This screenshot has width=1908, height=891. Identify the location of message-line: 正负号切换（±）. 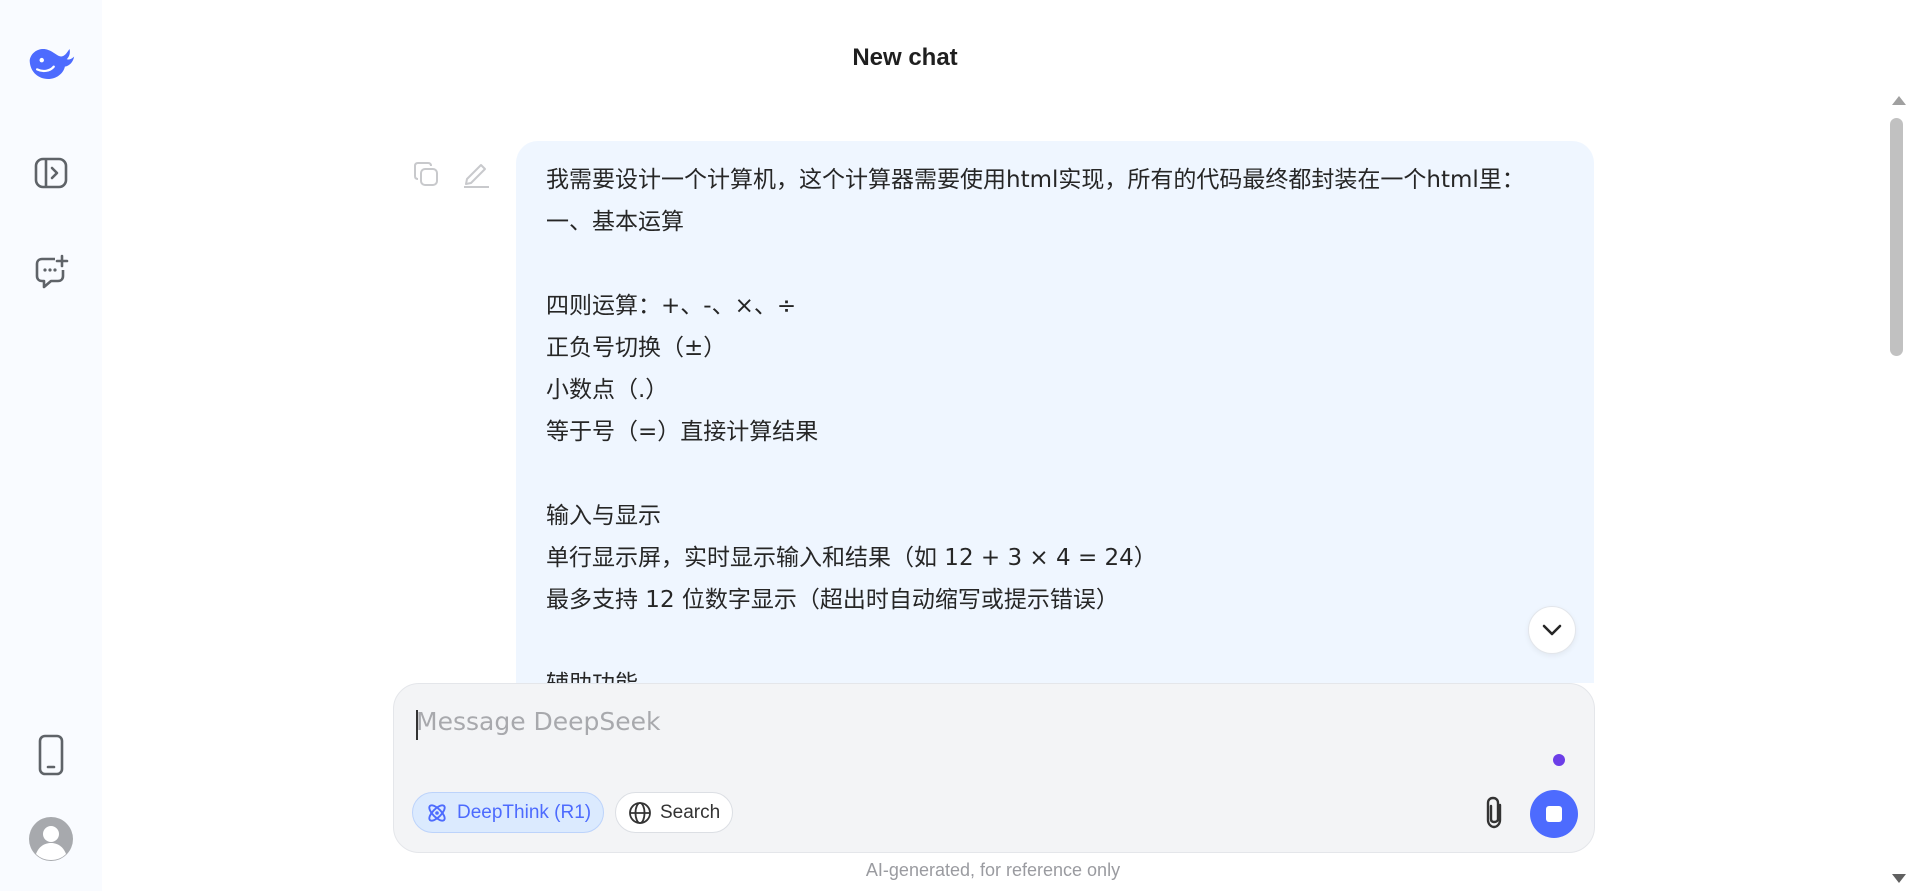
(636, 348).